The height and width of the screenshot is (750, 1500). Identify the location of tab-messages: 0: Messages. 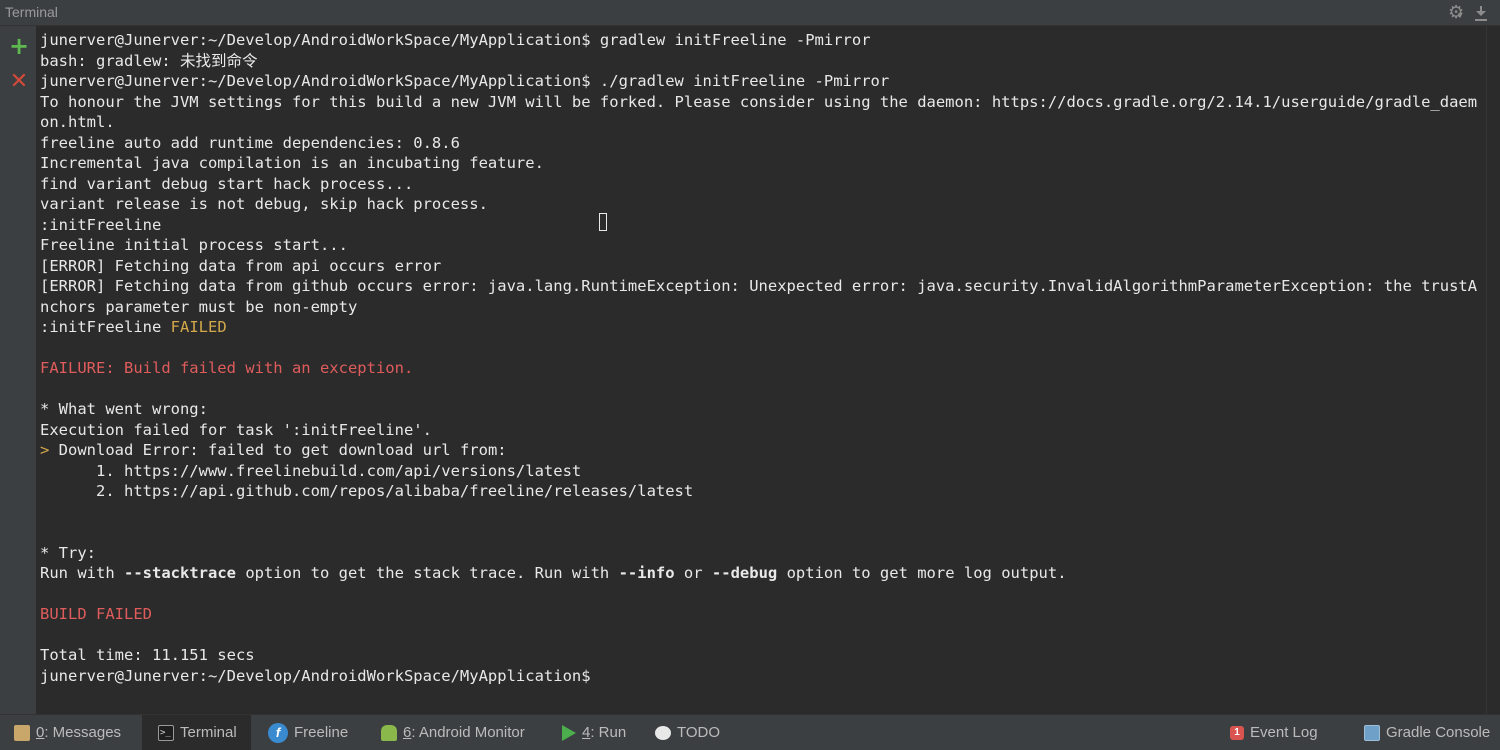
(67, 732).